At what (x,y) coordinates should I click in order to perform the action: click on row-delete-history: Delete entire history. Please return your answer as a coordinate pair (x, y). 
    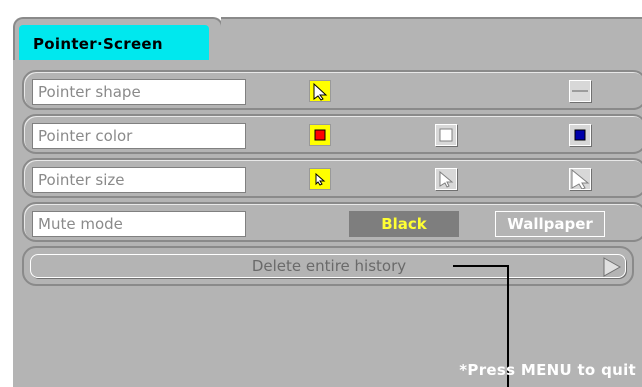
    Looking at the image, I should click on (328, 266).